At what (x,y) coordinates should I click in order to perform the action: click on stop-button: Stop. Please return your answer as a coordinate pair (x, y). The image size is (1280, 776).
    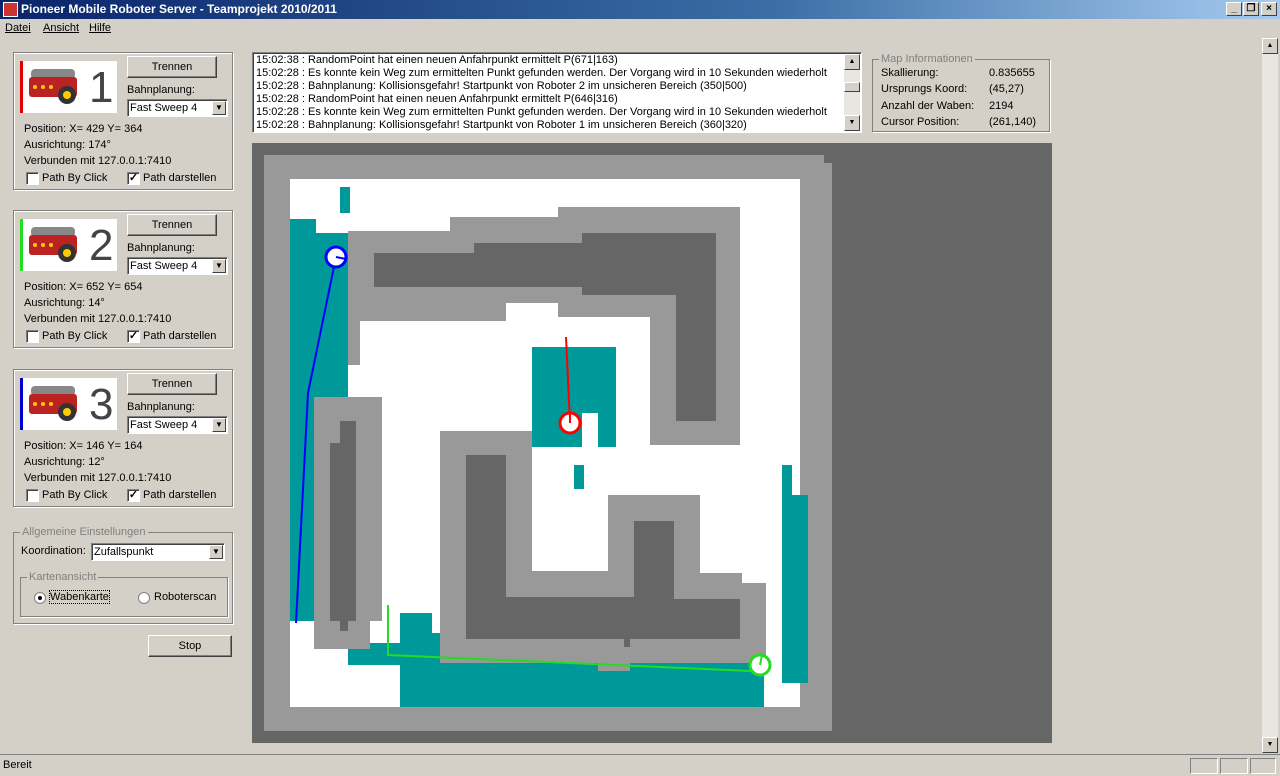
    Looking at the image, I should click on (190, 646).